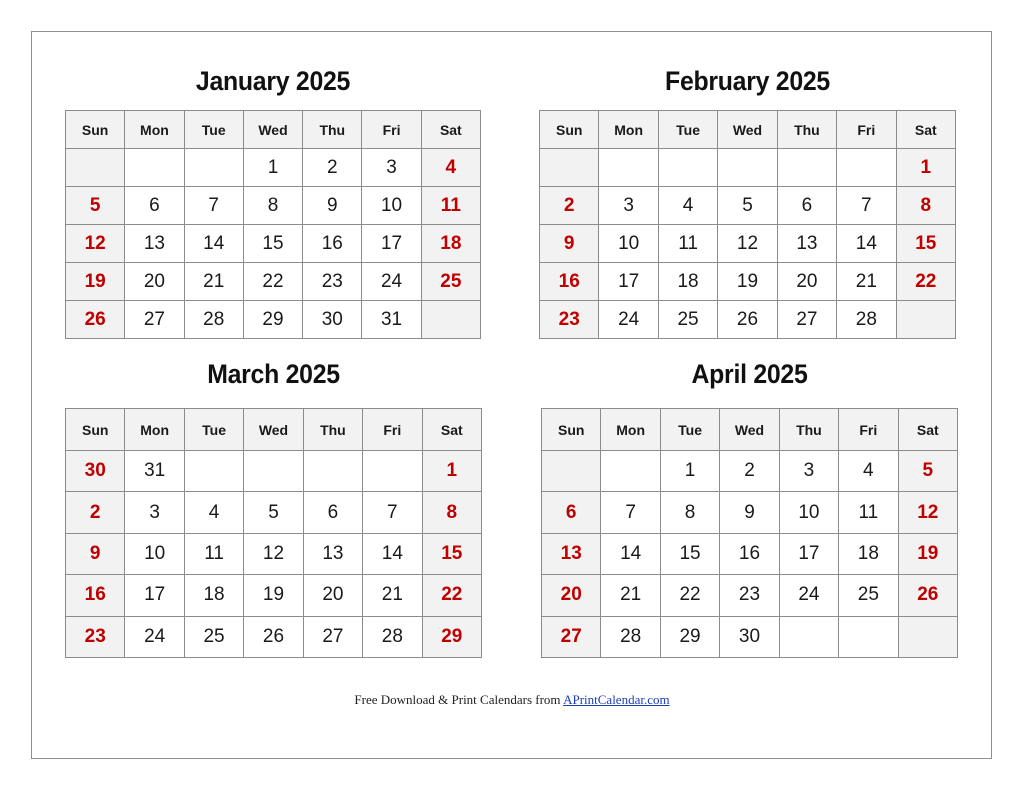  I want to click on week-row: 20 21 22 23 24 25 26, so click(749, 595).